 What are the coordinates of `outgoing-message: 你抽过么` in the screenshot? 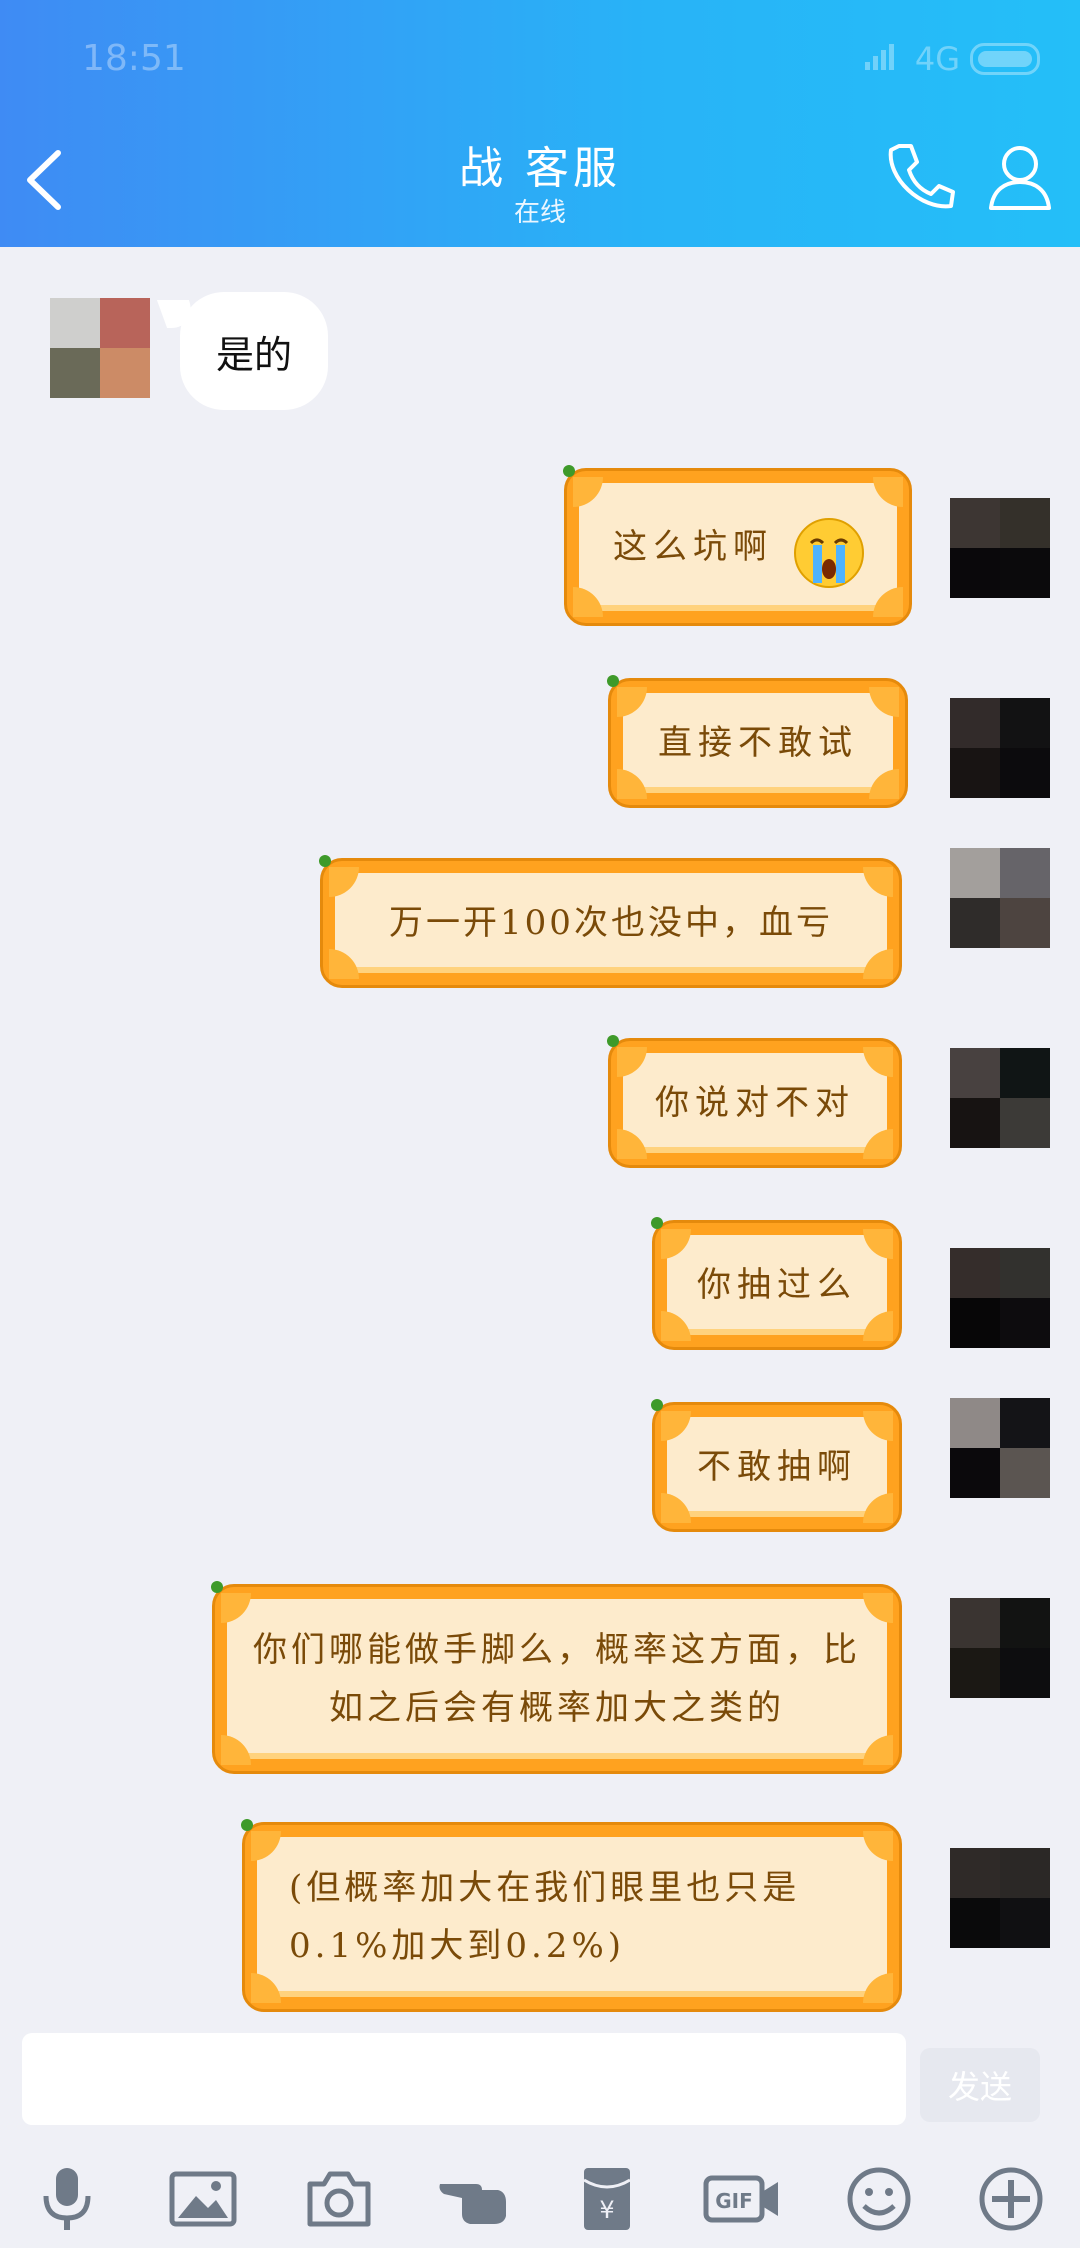 It's located at (776, 1283).